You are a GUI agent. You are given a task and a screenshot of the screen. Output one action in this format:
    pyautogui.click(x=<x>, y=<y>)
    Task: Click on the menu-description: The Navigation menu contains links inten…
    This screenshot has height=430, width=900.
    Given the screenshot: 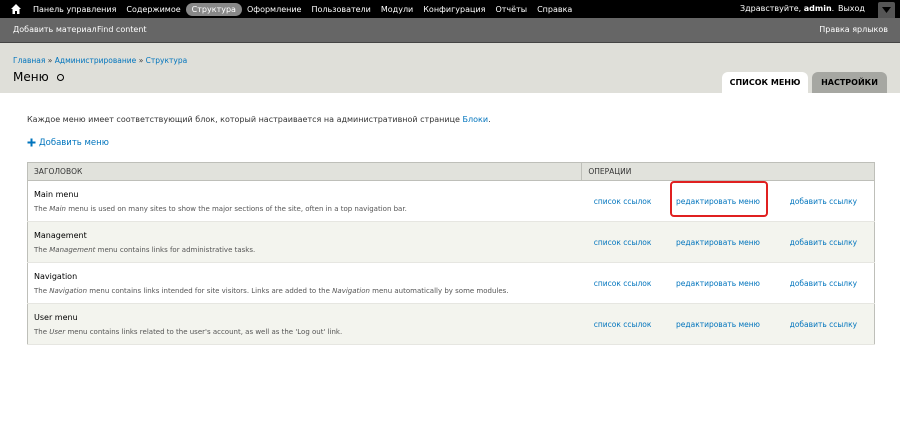 What is the action you would take?
    pyautogui.click(x=271, y=290)
    